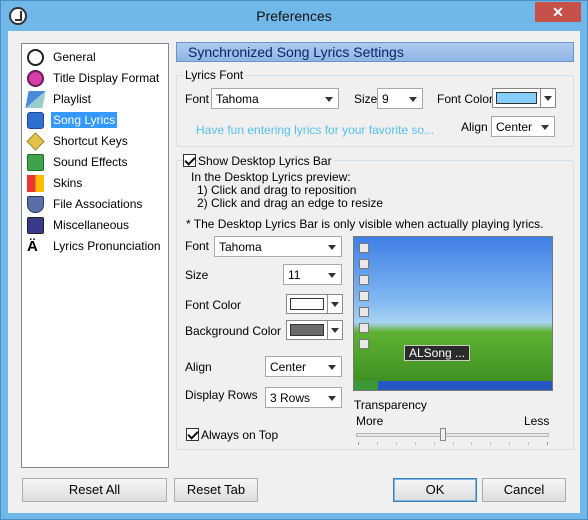  What do you see at coordinates (192, 434) in the screenshot?
I see `always-on-top-checkbox` at bounding box center [192, 434].